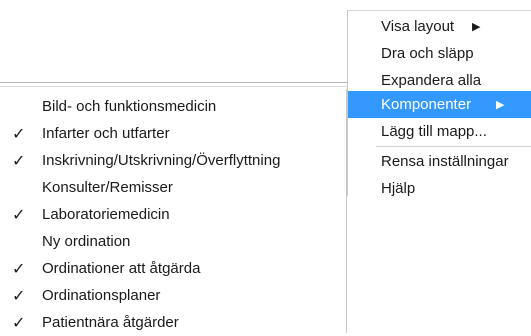  Describe the element at coordinates (173, 133) in the screenshot. I see `submenu-item-infarter-och-utfarter: ✓ Infarter och utfarter` at that location.